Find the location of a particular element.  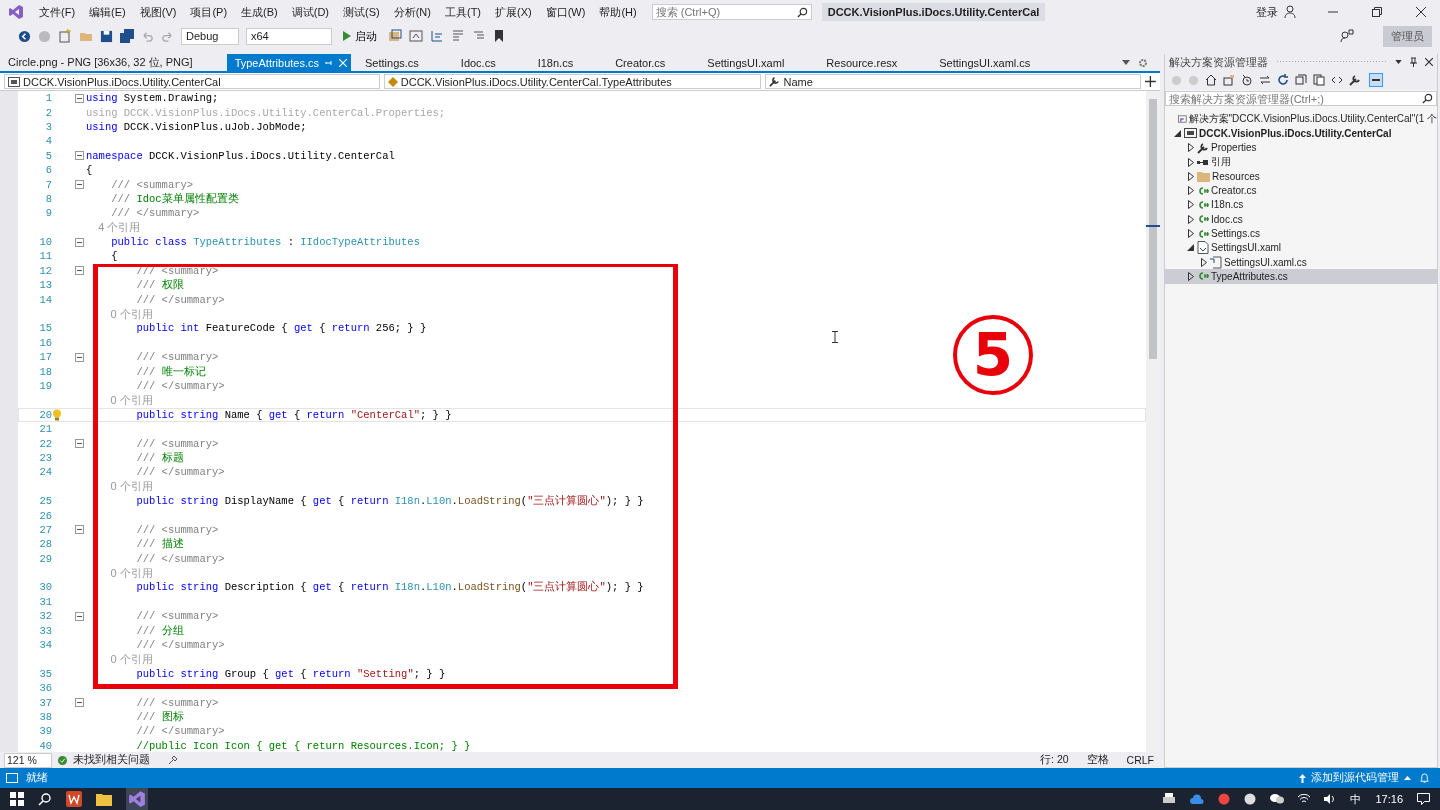

notification-icon is located at coordinates (1423, 799).